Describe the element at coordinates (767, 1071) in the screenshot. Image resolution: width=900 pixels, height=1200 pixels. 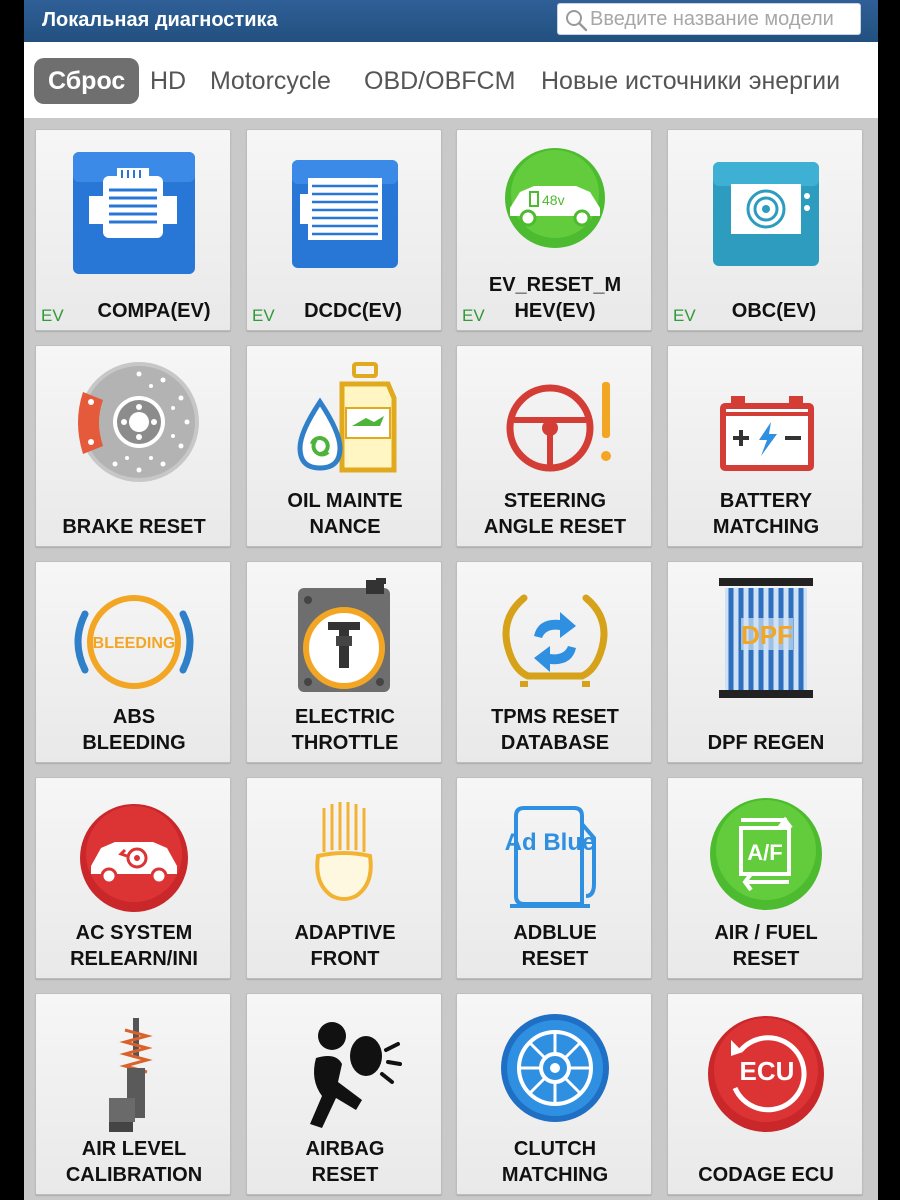
I see `icon-ecu-text: ECU` at that location.